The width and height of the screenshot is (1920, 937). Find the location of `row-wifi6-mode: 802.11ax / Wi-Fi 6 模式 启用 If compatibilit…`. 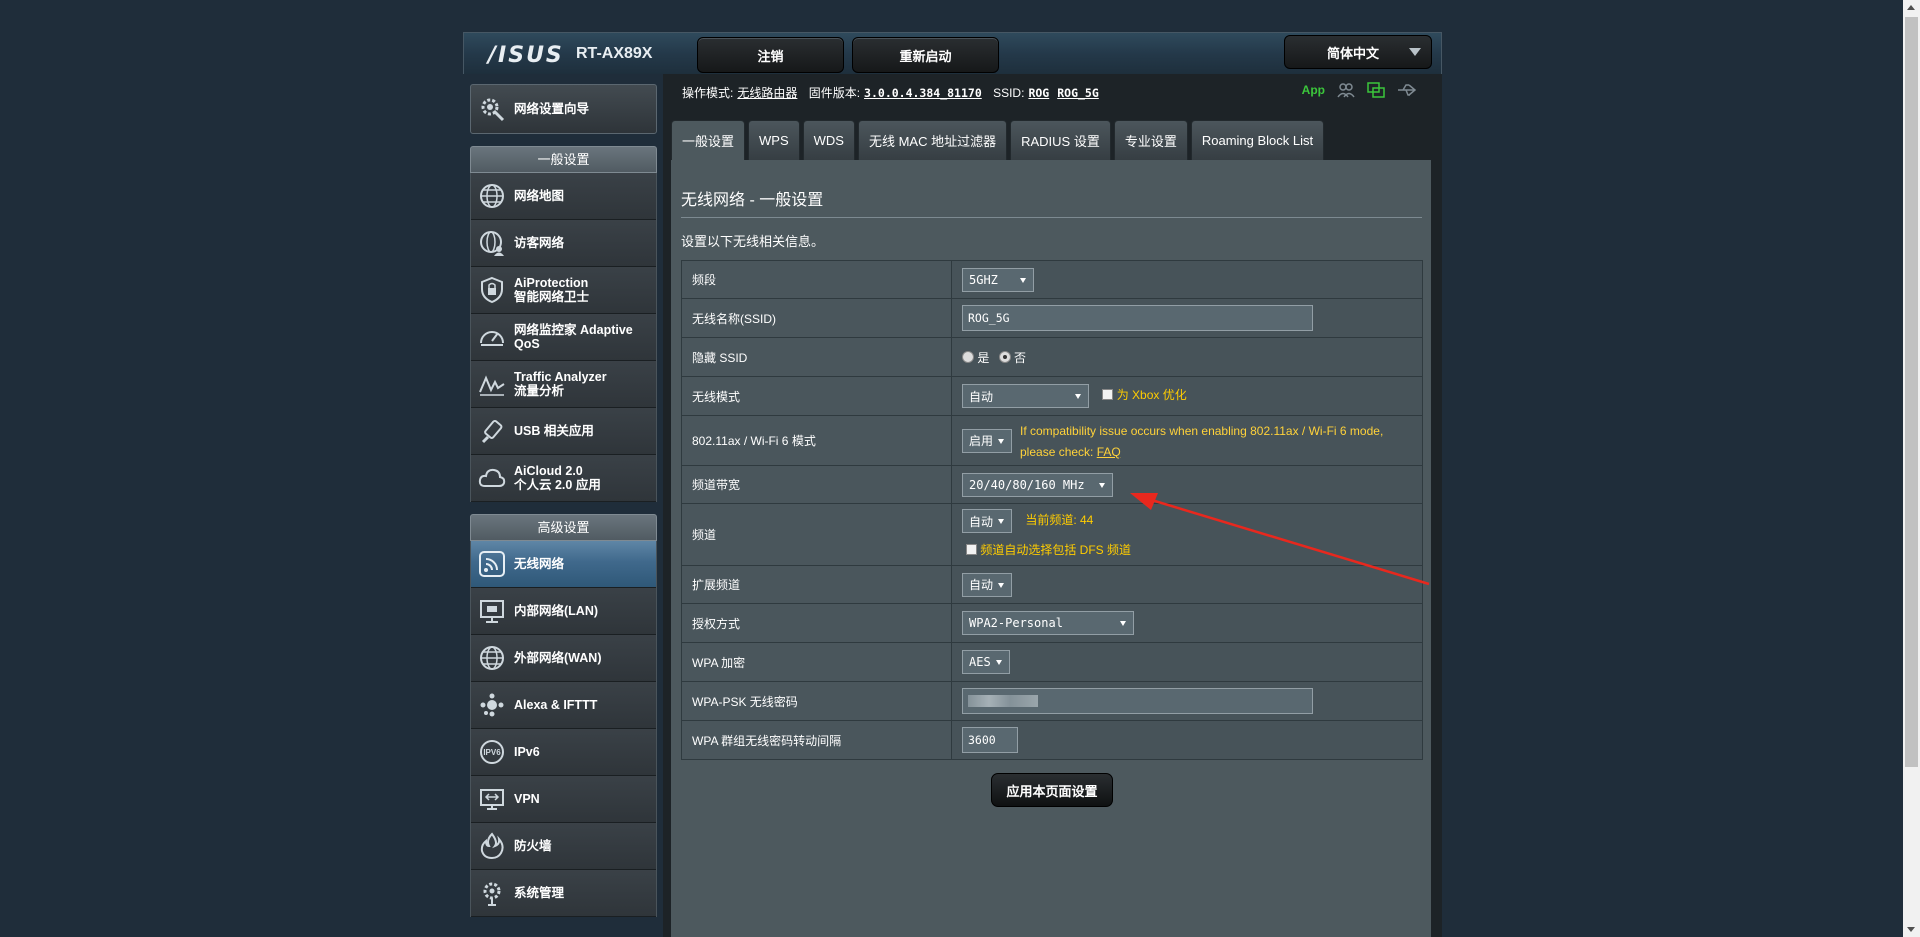

row-wifi6-mode: 802.11ax / Wi-Fi 6 模式 启用 If compatibilit… is located at coordinates (1052, 440).